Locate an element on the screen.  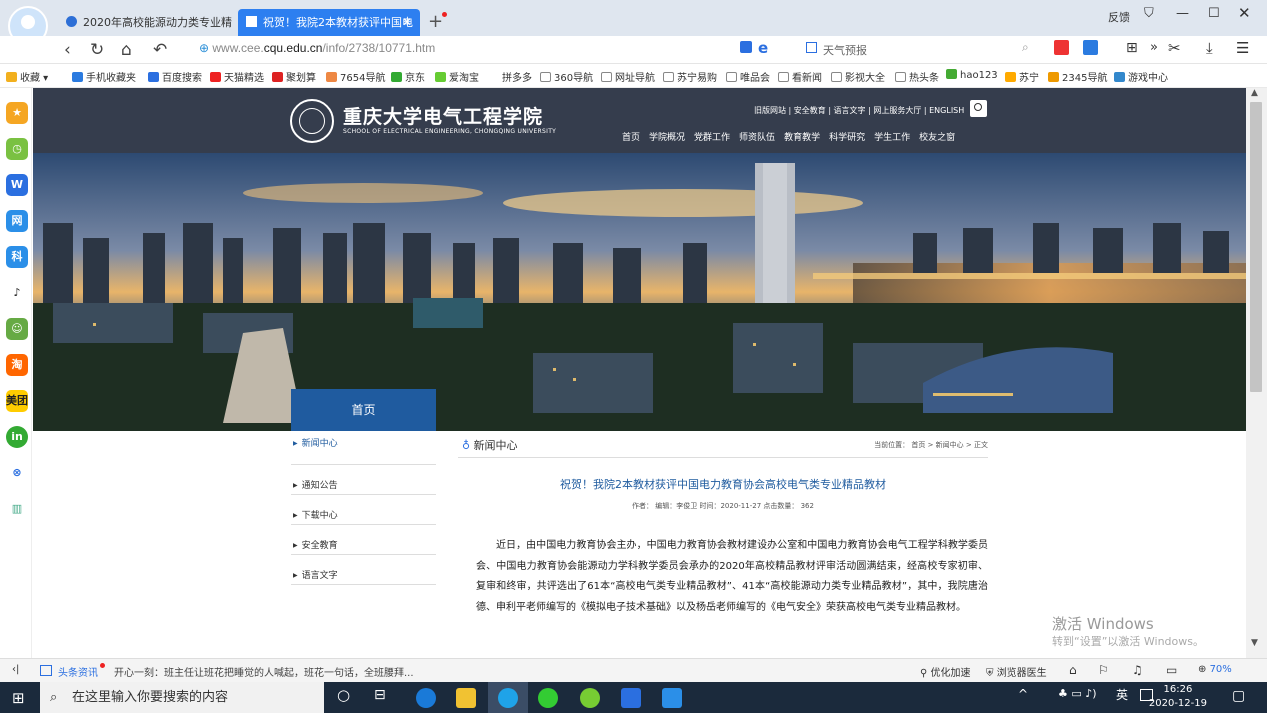
refresh-icon: ↻ is located at coordinates (97, 50).